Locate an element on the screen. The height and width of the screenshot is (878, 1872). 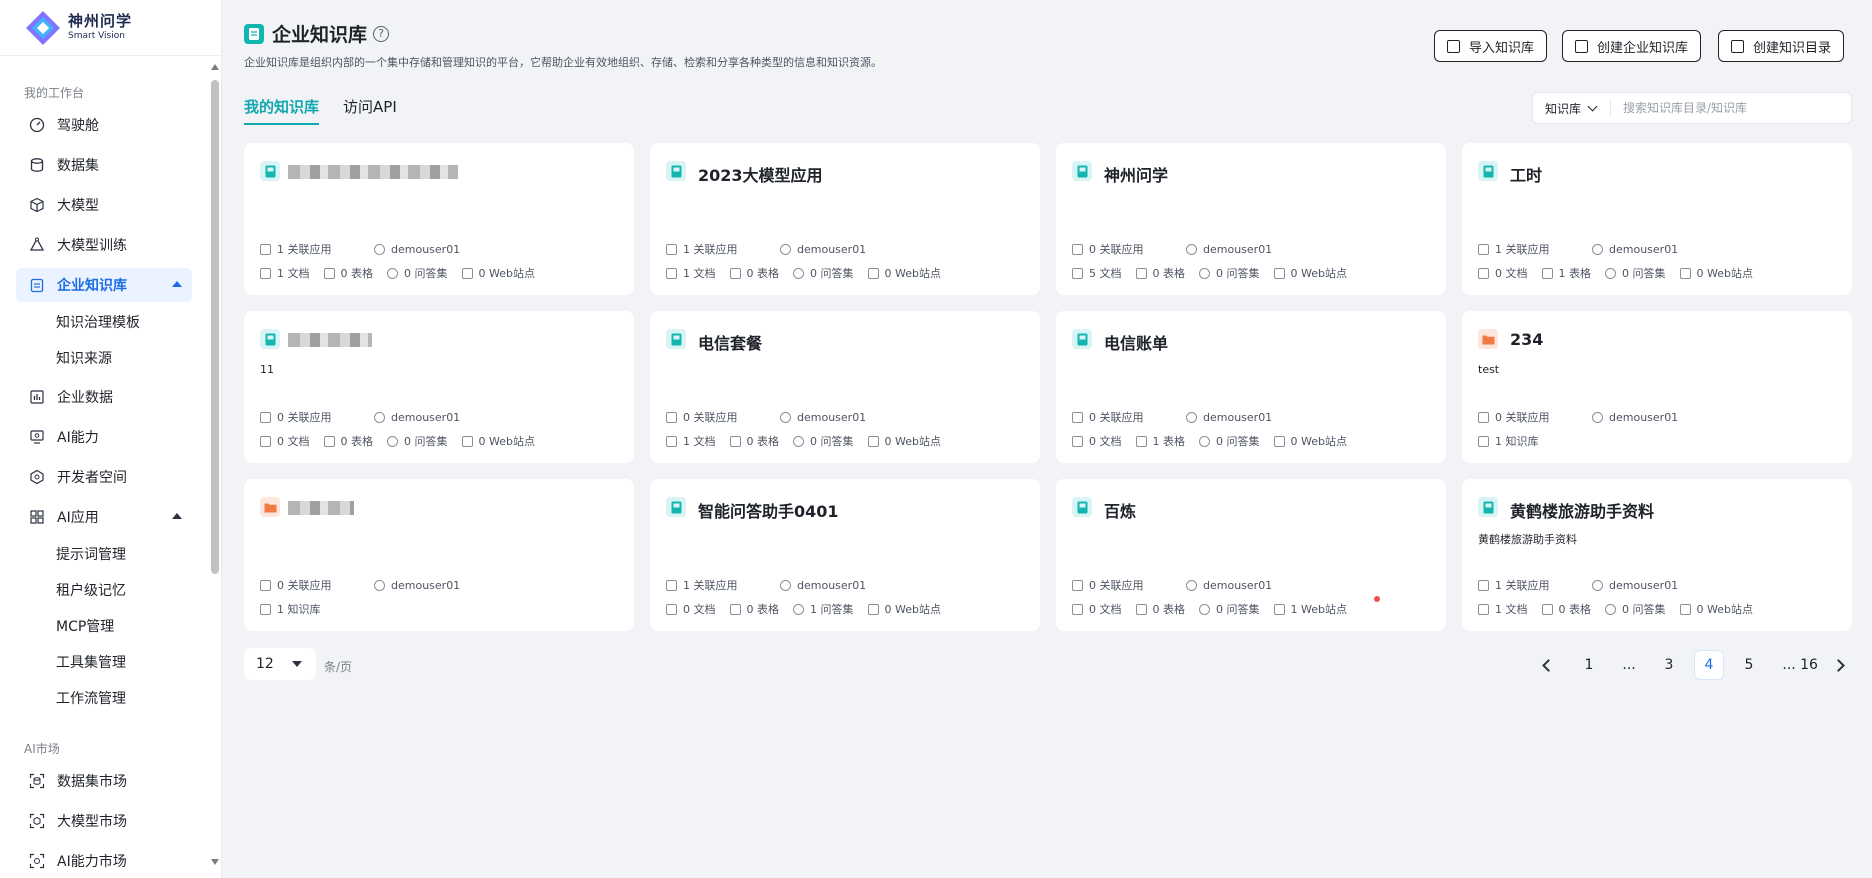
page-size-select: 12 is located at coordinates (280, 664).